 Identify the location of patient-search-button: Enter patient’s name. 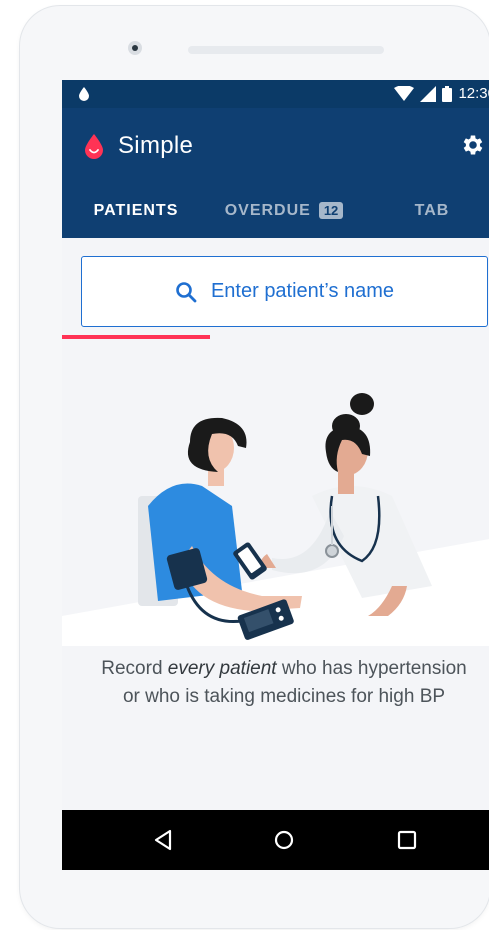
(284, 291).